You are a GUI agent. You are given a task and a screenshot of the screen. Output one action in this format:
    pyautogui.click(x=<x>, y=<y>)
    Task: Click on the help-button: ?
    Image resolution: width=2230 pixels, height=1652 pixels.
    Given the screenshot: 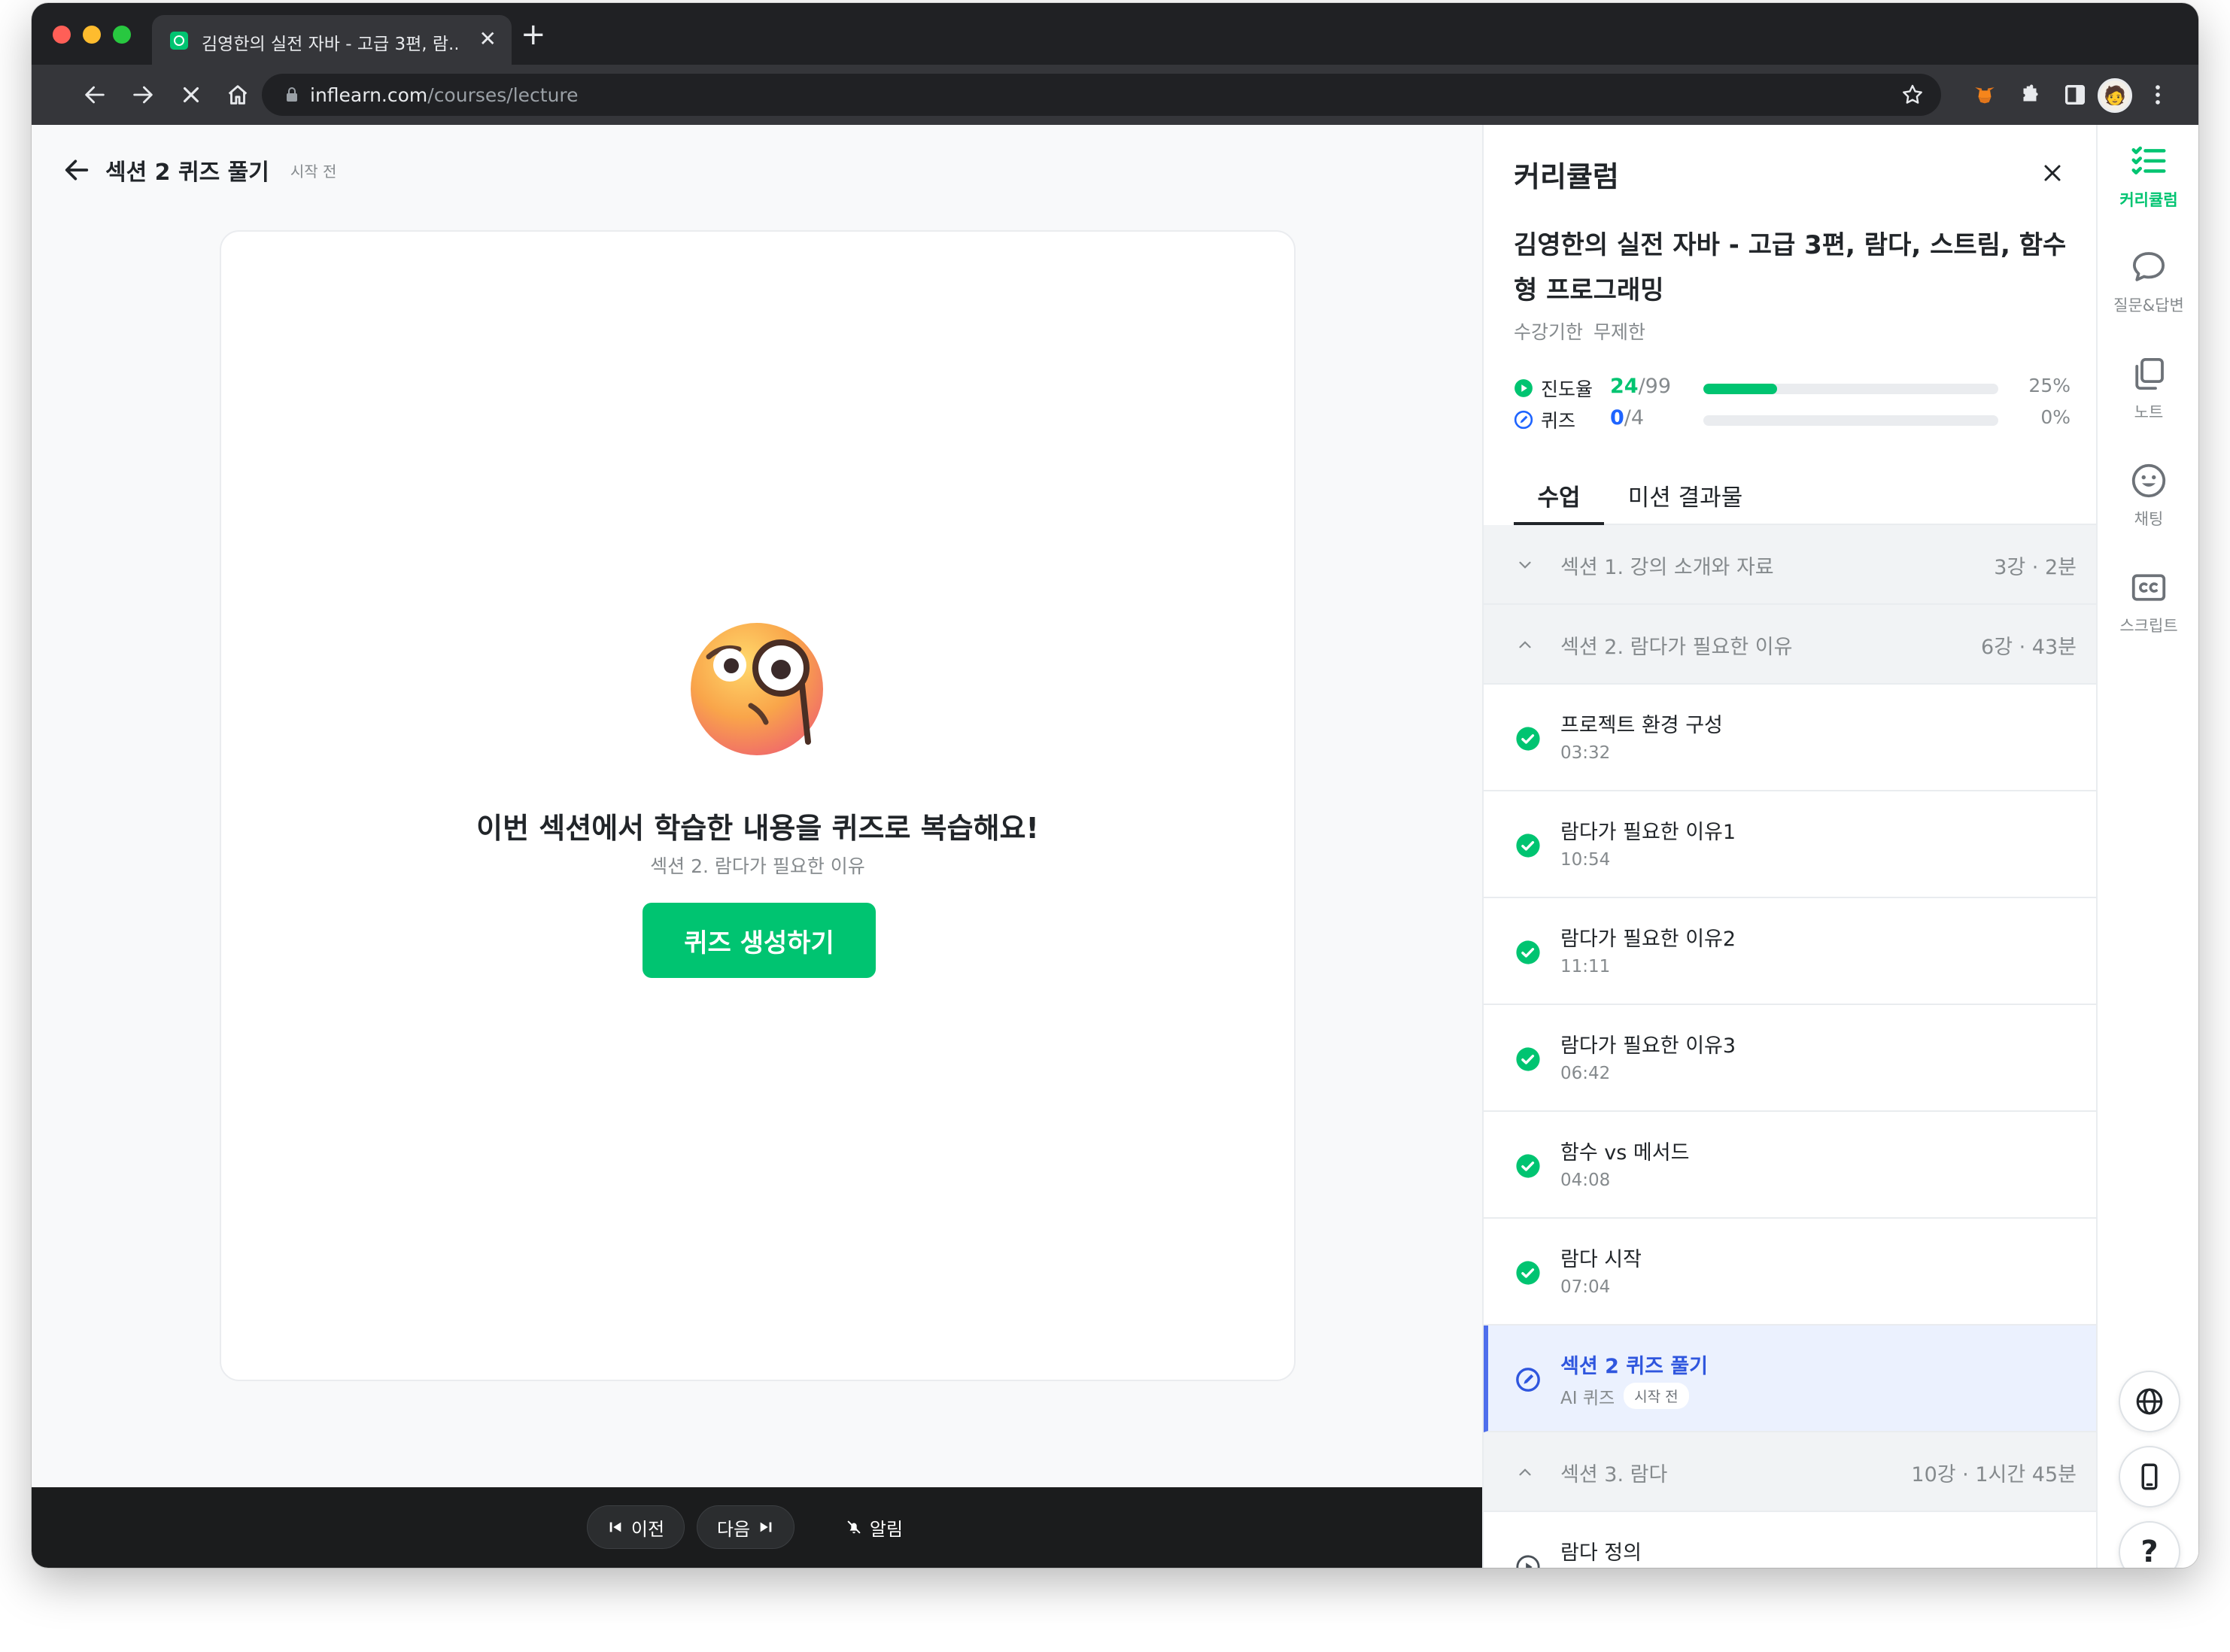 What is the action you would take?
    pyautogui.click(x=2150, y=1544)
    